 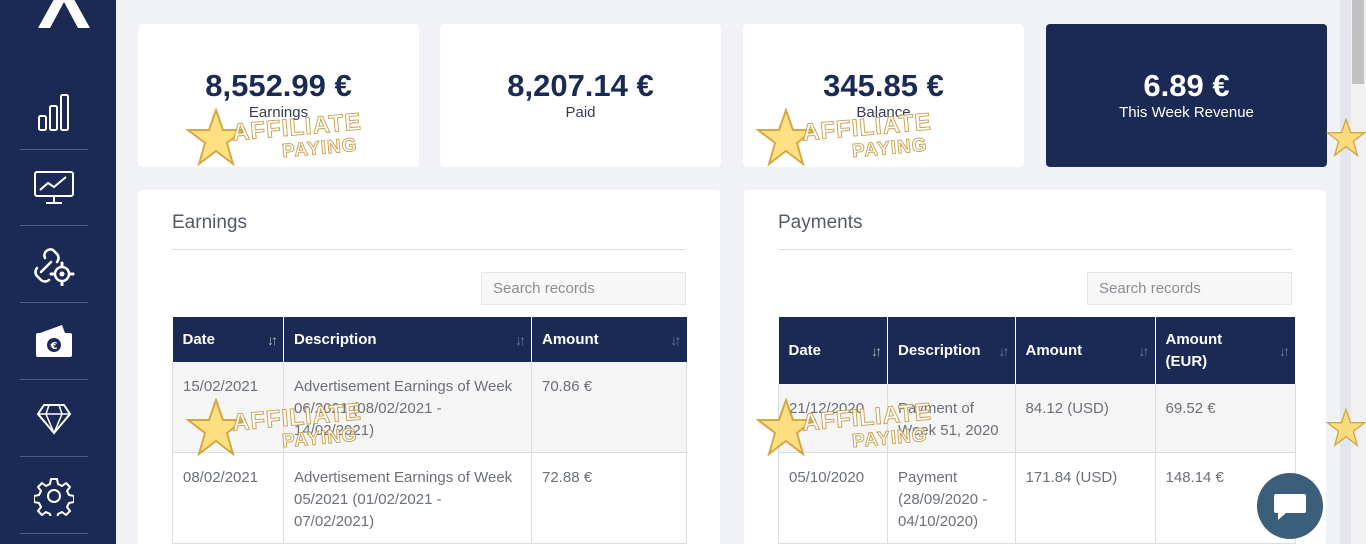 I want to click on sidebar-item-settings, so click(x=54, y=496).